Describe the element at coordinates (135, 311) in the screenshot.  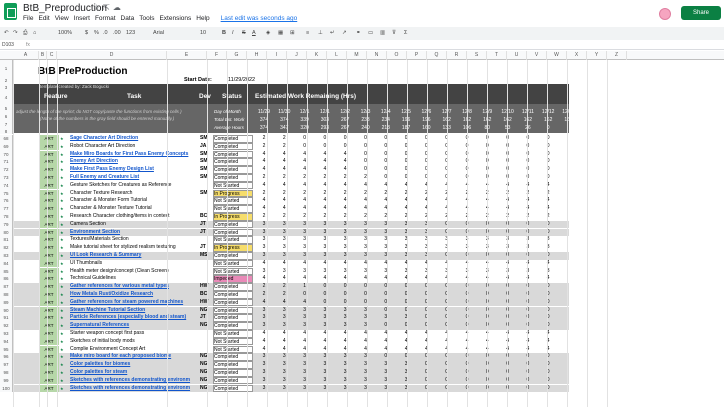
I see `task-cell: Steam Machine Tutorial Section` at that location.